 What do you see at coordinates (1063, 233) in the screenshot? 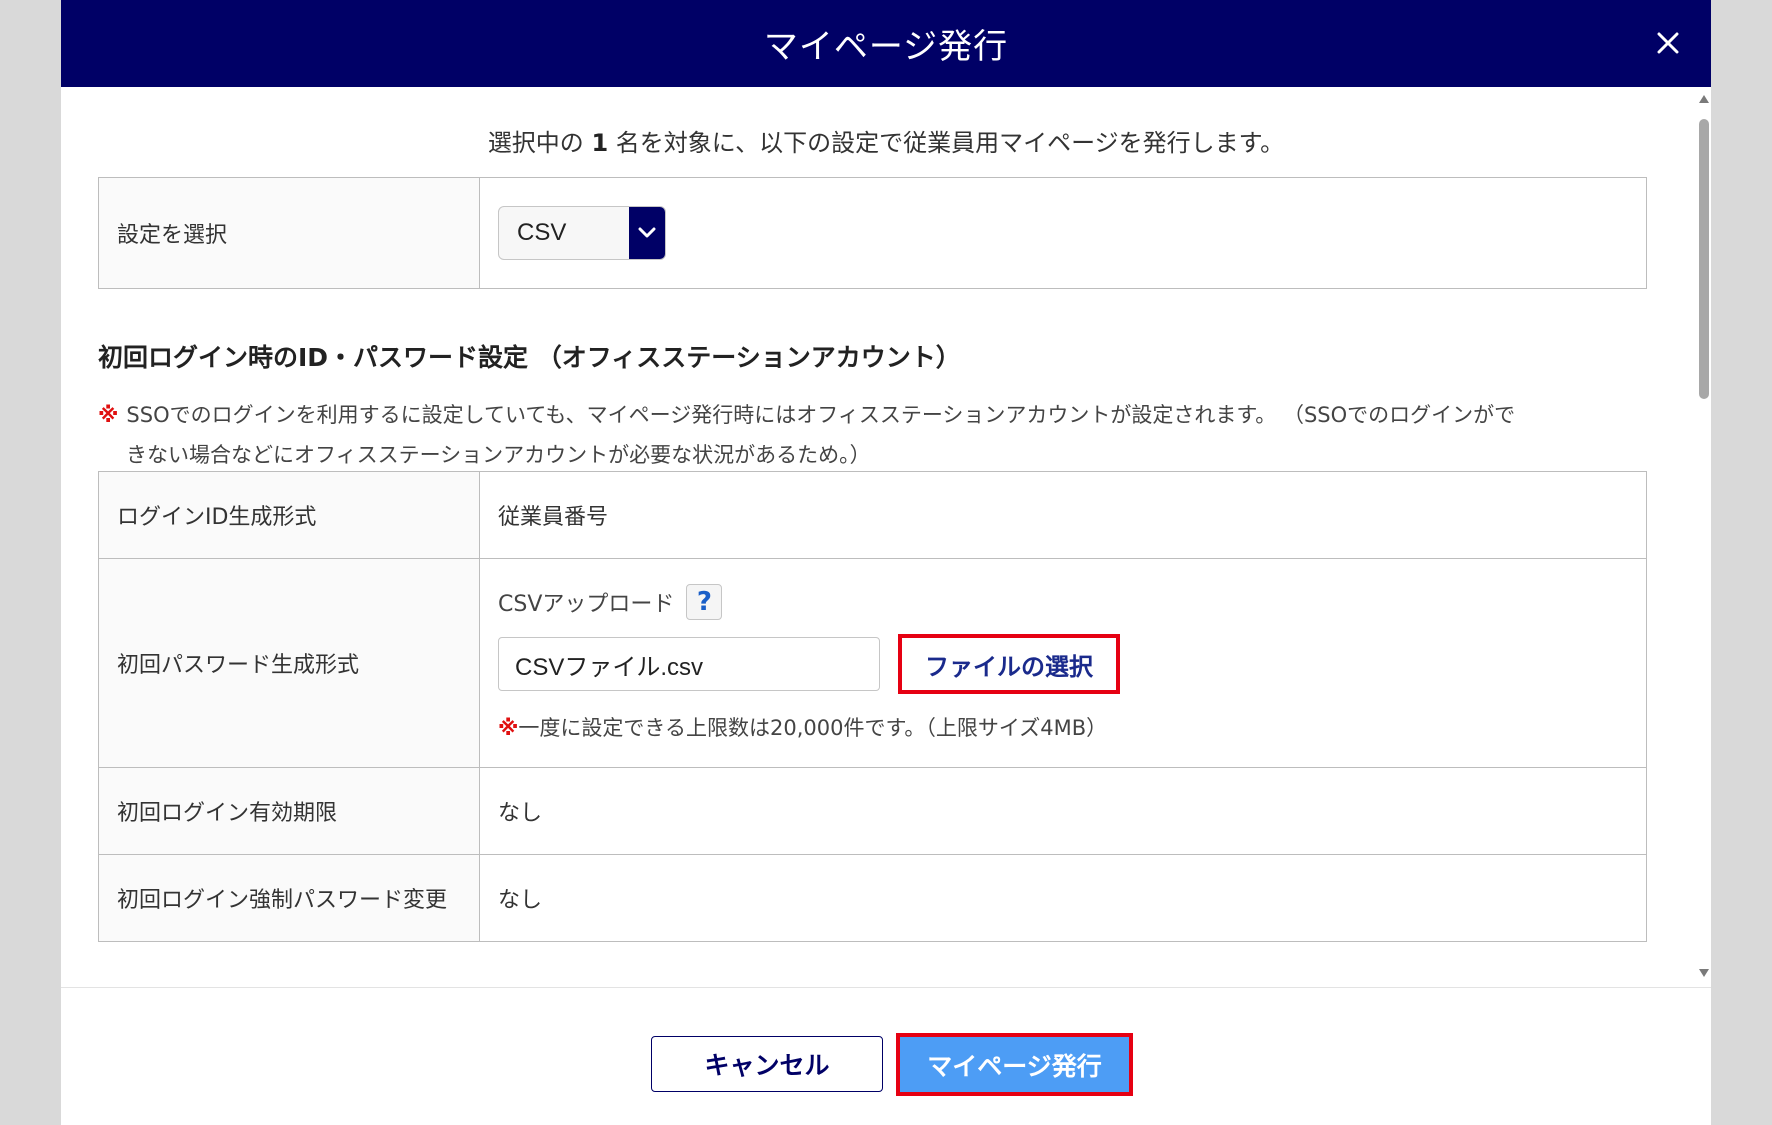
I see `settings-value-cell: CSV` at bounding box center [1063, 233].